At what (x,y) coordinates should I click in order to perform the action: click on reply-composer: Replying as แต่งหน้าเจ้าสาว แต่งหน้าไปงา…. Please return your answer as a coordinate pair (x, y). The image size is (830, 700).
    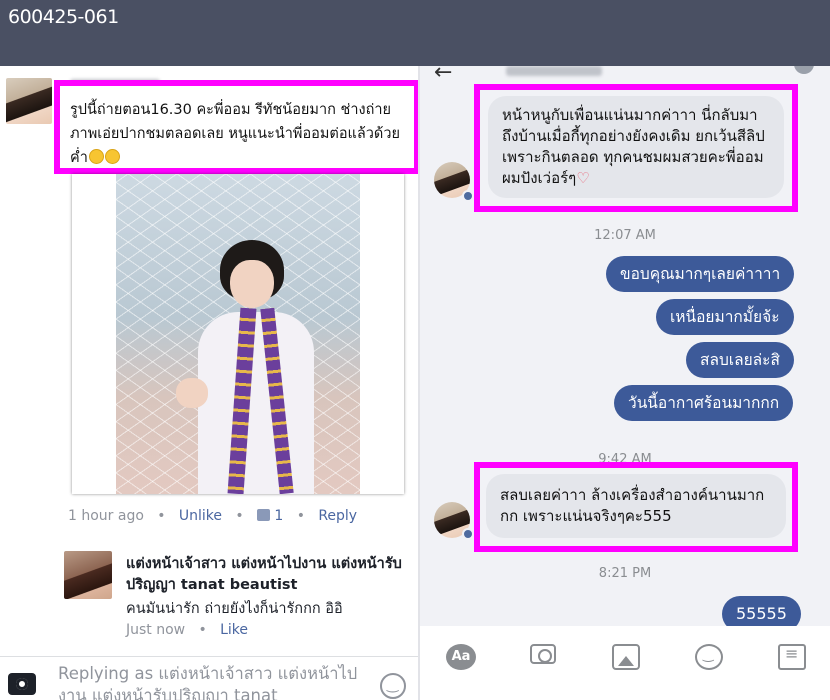
    Looking at the image, I should click on (209, 678).